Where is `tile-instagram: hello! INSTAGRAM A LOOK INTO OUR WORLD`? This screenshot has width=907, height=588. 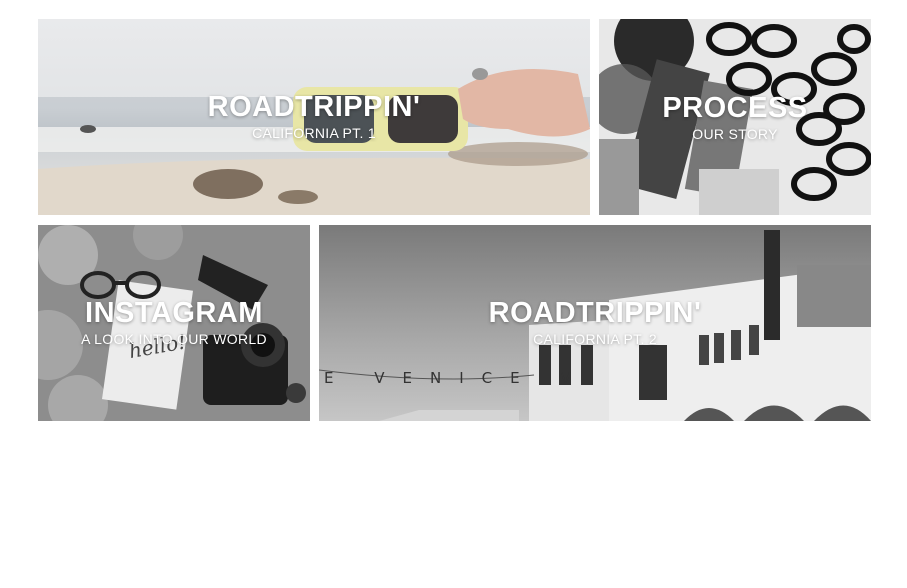
tile-instagram: hello! INSTAGRAM A LOOK INTO OUR WORLD is located at coordinates (174, 323).